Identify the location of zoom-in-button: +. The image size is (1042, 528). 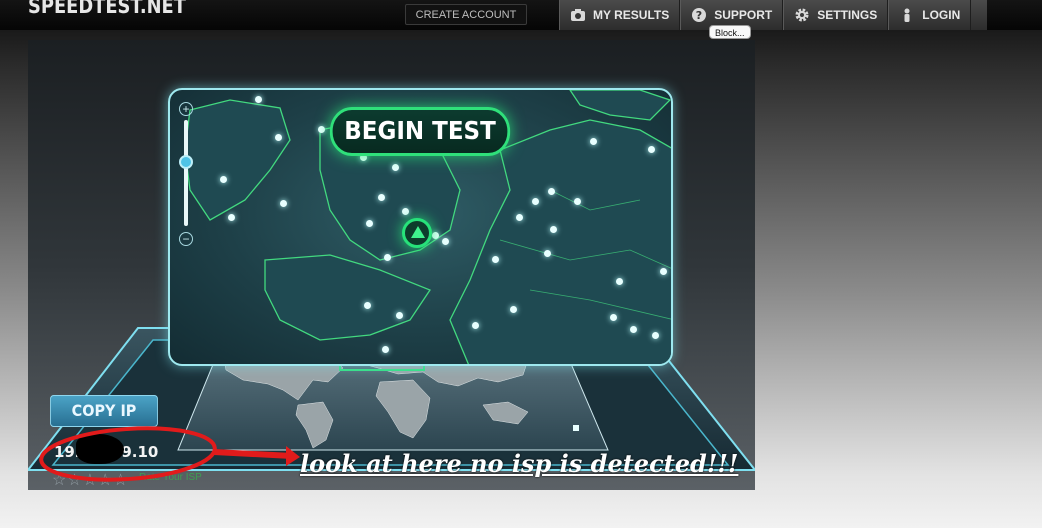
(186, 109).